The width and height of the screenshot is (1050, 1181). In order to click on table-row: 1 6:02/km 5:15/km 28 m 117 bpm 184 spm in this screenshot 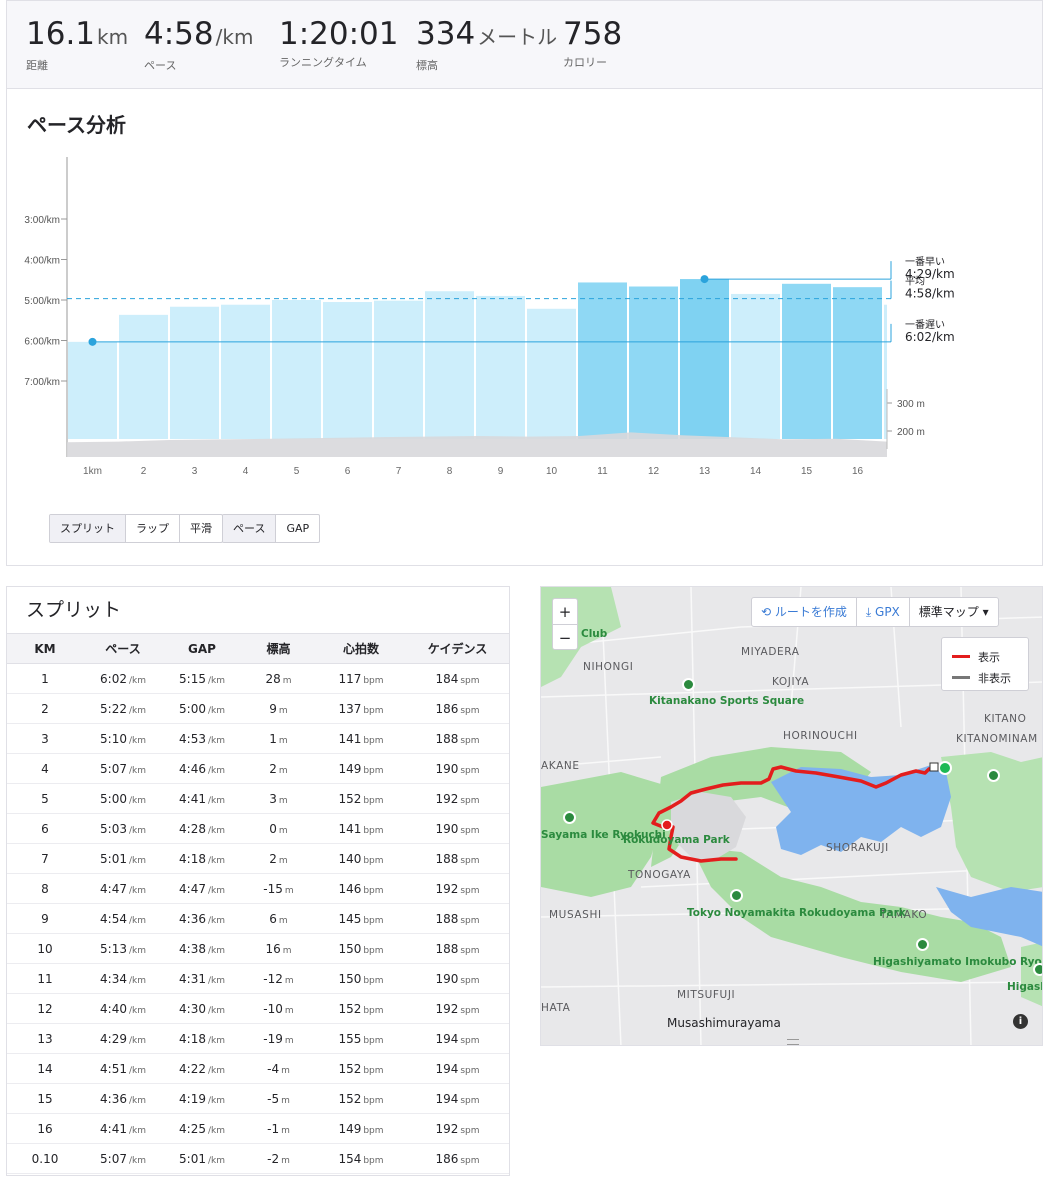, I will do `click(258, 678)`.